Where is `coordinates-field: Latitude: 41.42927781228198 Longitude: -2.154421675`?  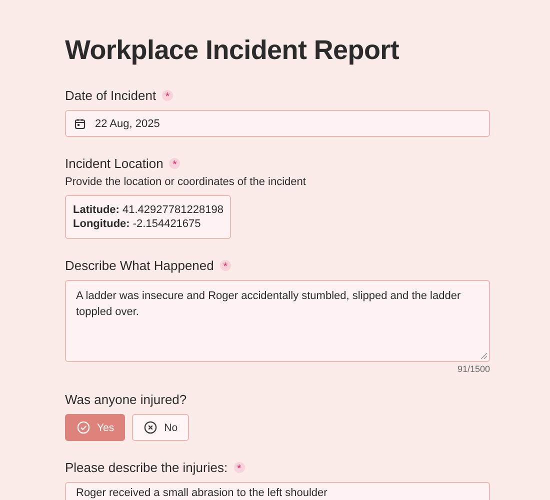
coordinates-field: Latitude: 41.42927781228198 Longitude: -2.154421675 is located at coordinates (148, 217).